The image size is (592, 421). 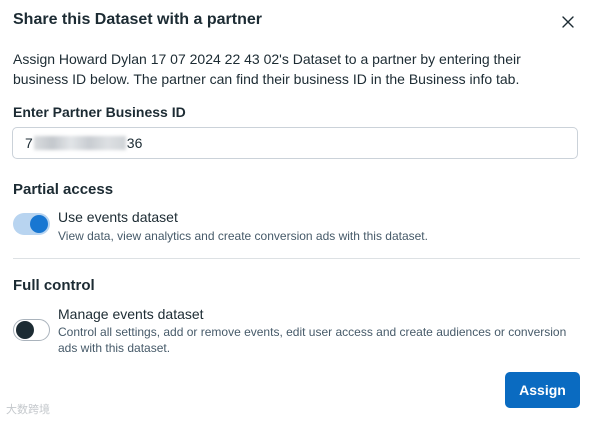 I want to click on manage-events-dataset-title: Manage events dataset, so click(x=131, y=314).